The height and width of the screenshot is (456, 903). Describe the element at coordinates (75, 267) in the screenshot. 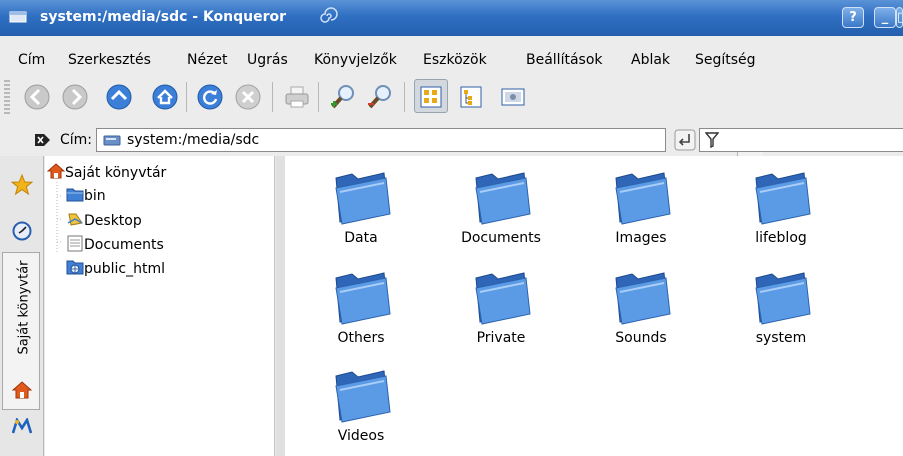

I see `web-folder-icon` at that location.